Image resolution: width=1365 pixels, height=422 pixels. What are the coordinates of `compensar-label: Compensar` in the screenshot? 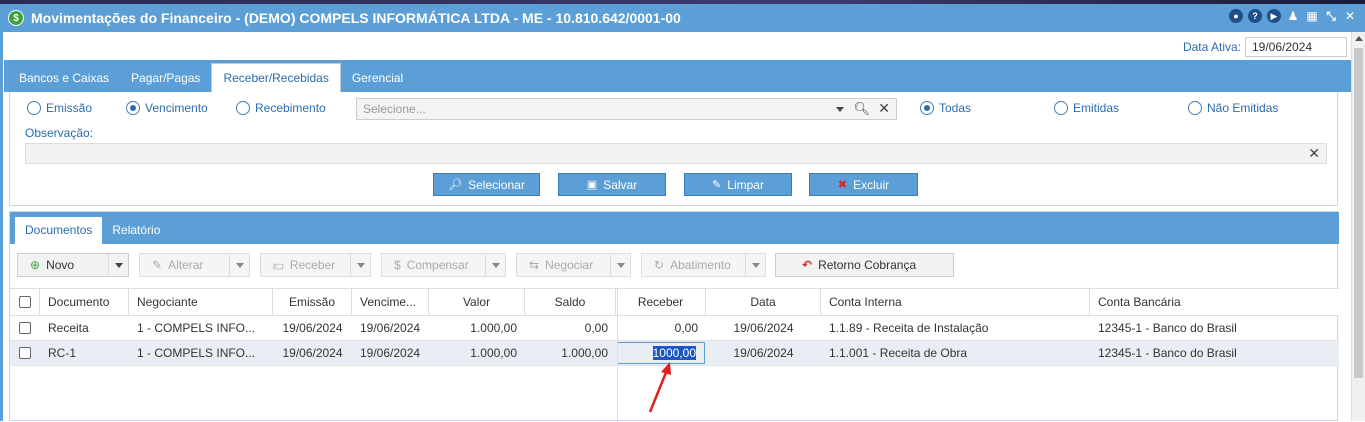 It's located at (437, 265).